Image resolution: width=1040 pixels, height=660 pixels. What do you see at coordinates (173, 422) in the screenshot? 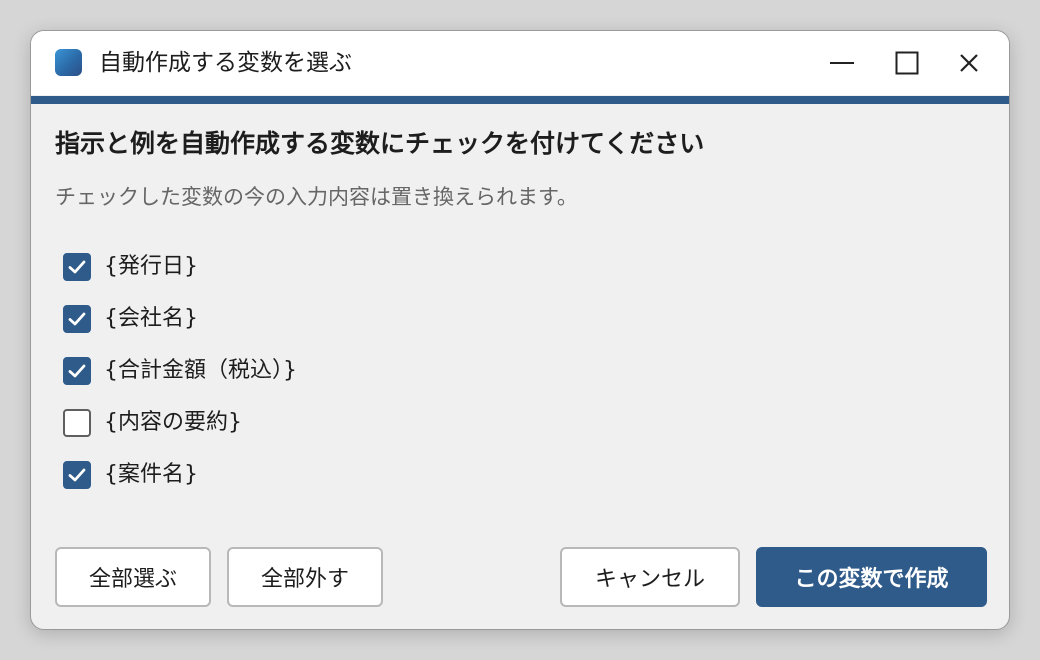
I see `variable-label: {内容の要約}` at bounding box center [173, 422].